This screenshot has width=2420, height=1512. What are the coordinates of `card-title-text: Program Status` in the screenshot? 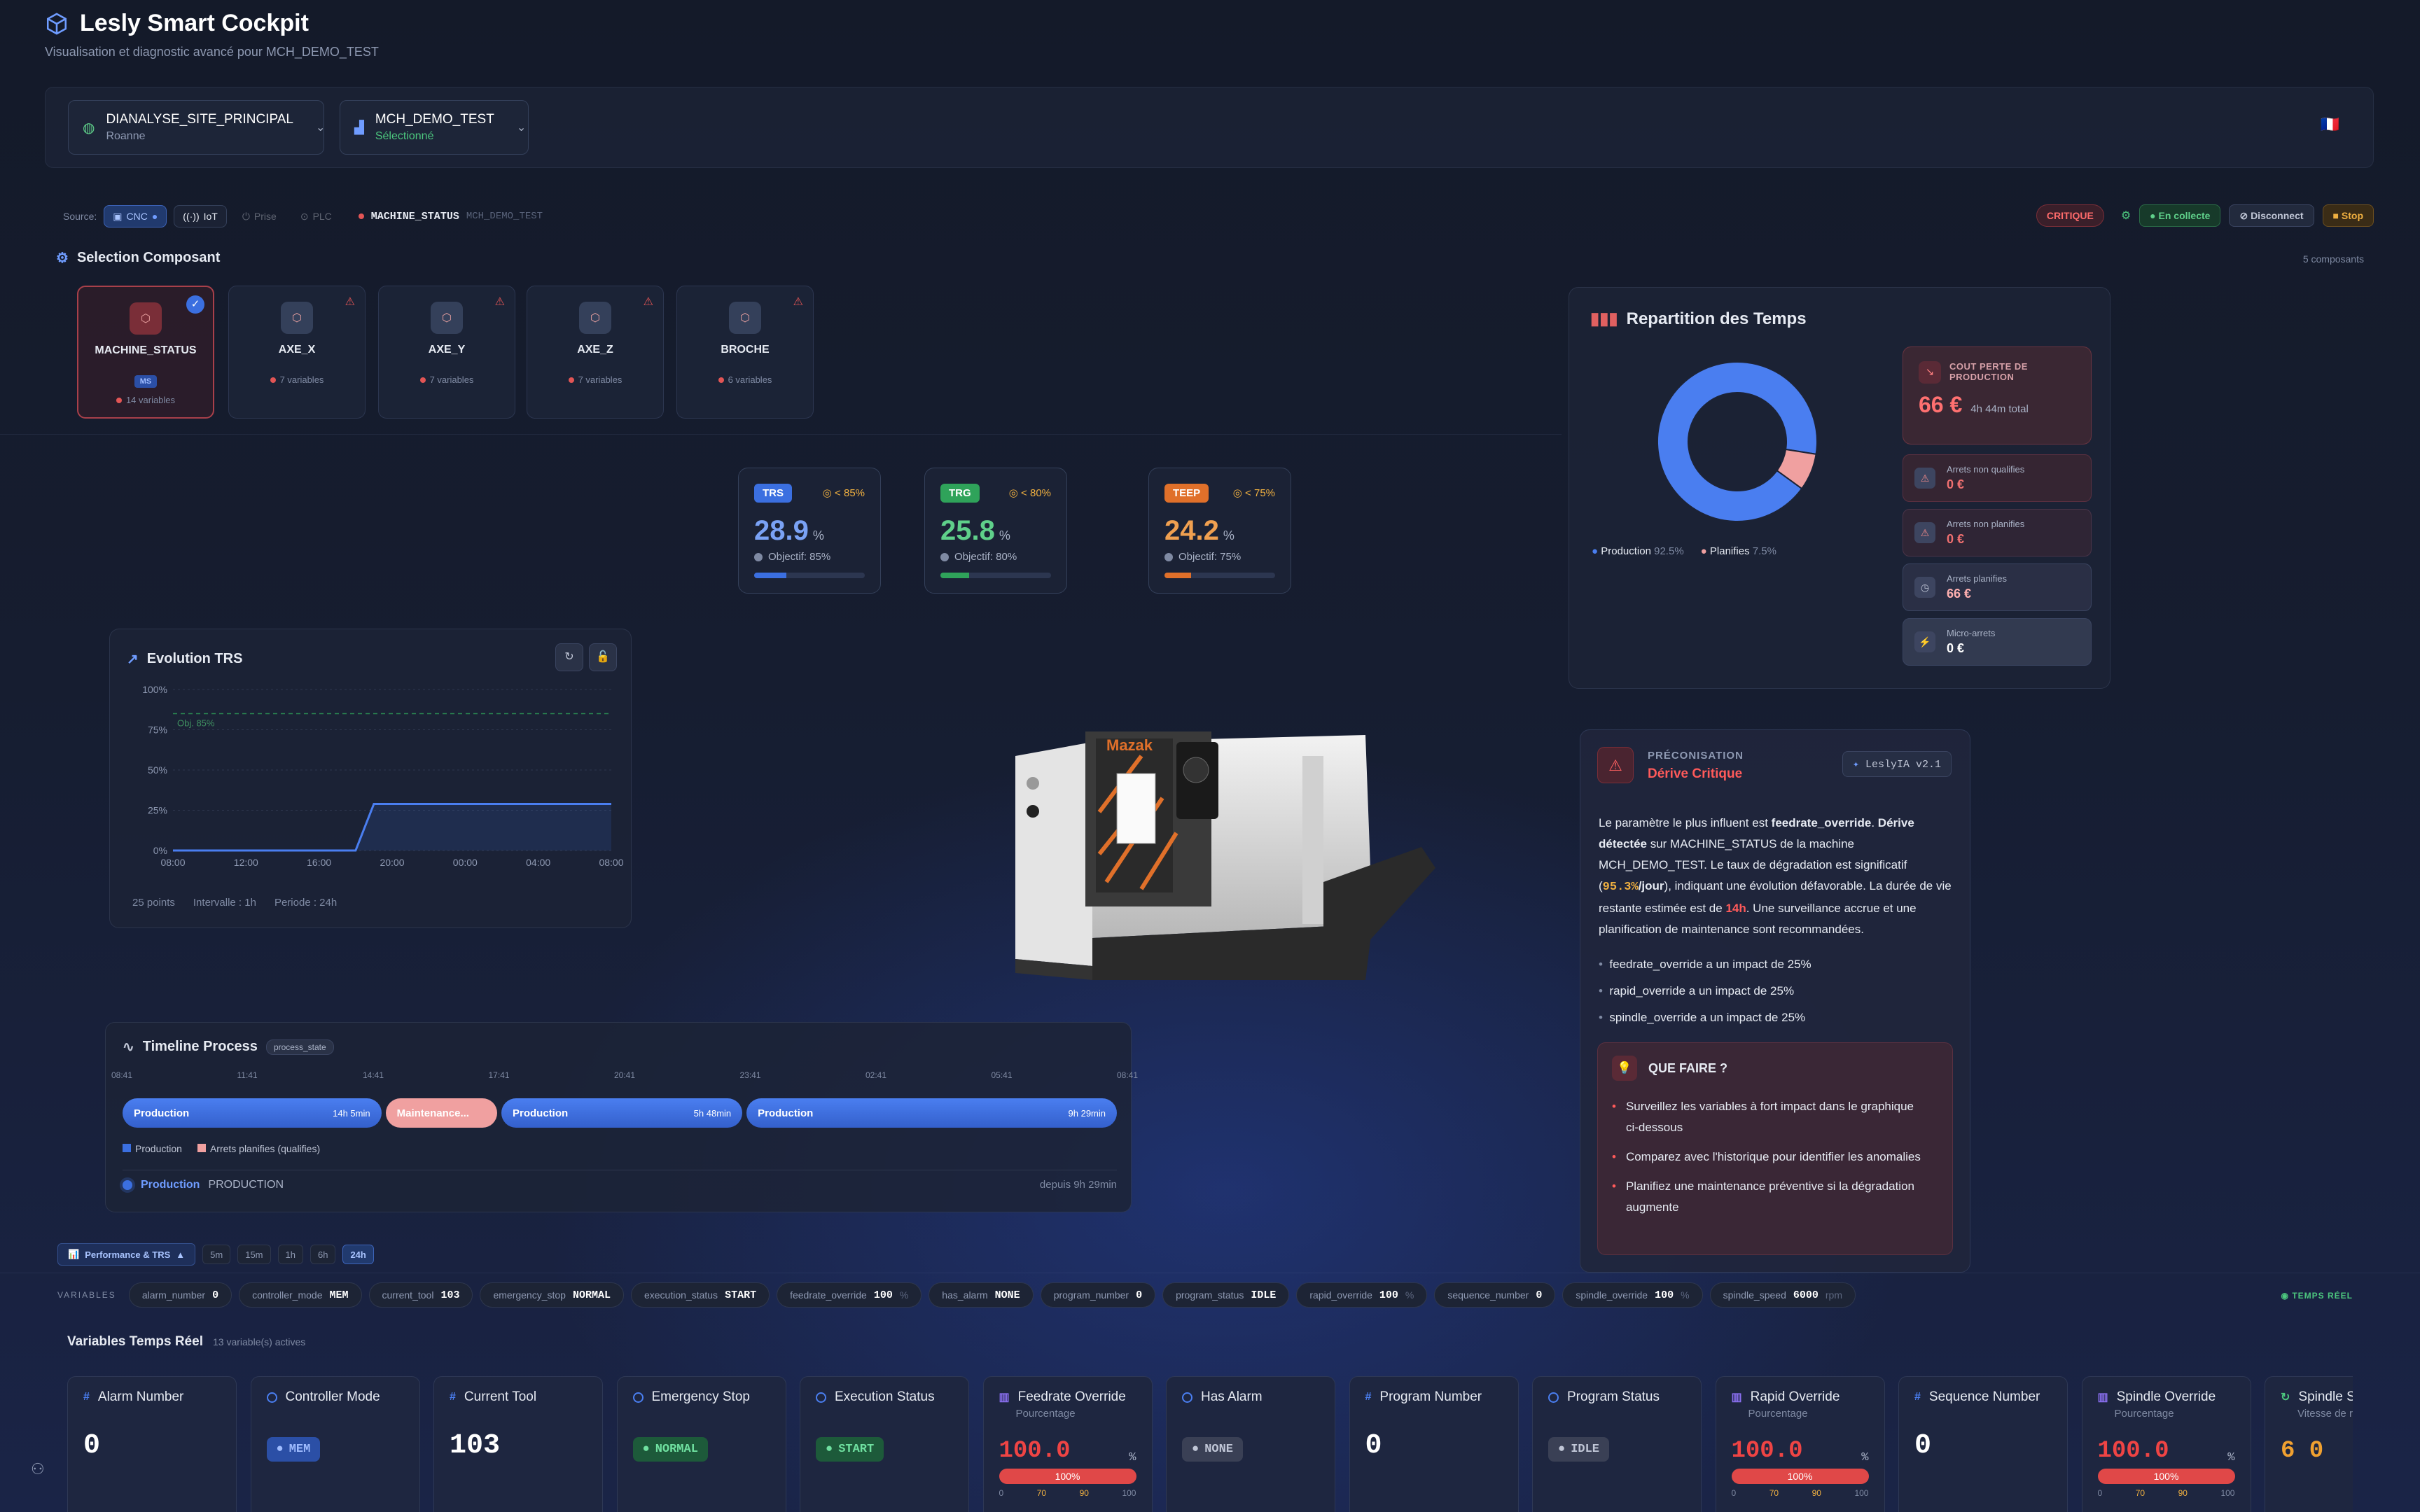 It's located at (1613, 1397).